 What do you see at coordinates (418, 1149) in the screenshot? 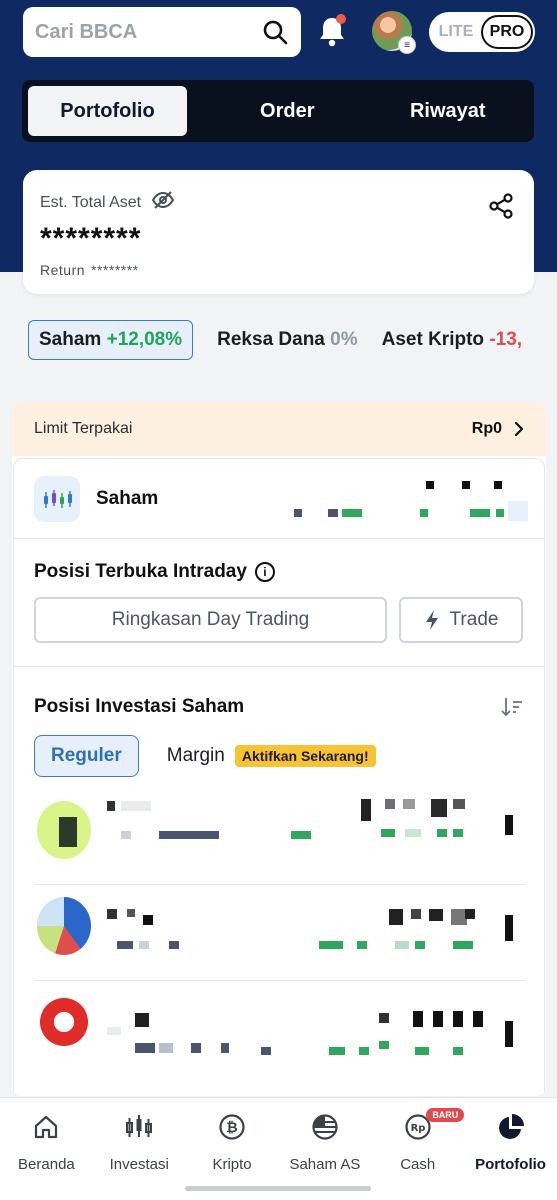
I see `nav-cash: Rp BARU Cash` at bounding box center [418, 1149].